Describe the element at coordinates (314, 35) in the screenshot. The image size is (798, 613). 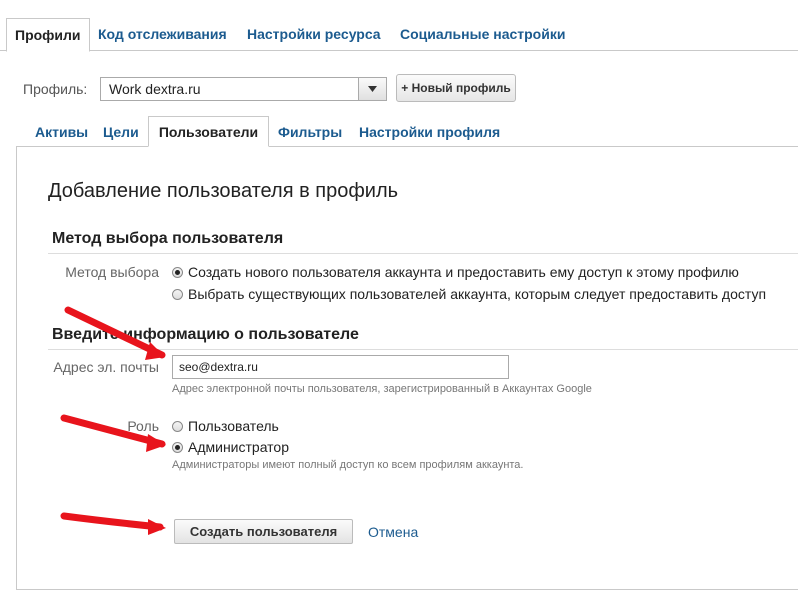
I see `tab-property-settings: Настройки ресурса` at that location.